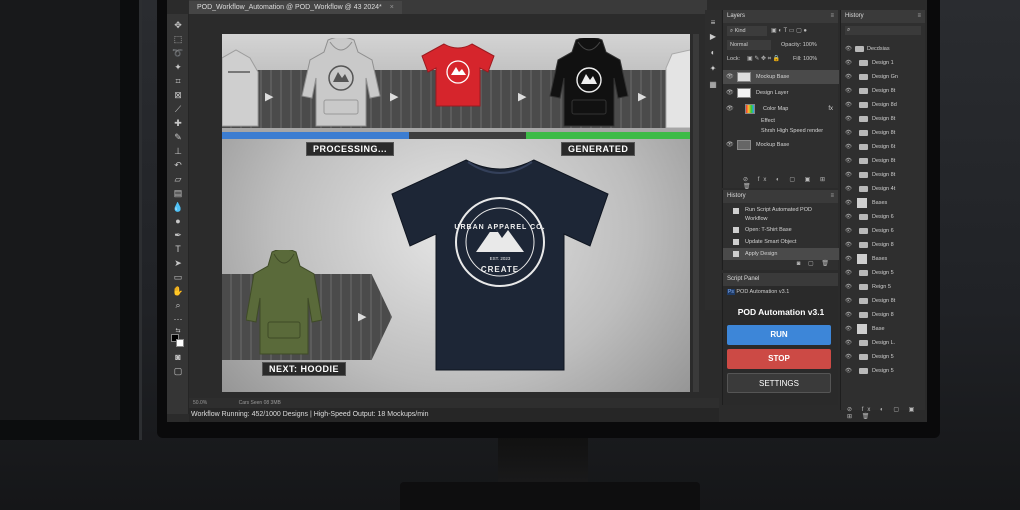 The image size is (1020, 510). Describe the element at coordinates (180, 343) in the screenshot. I see `background-color-swatch` at that location.